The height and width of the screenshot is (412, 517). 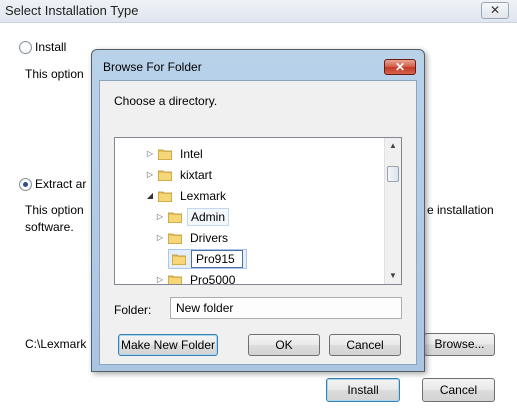 What do you see at coordinates (72, 10) in the screenshot?
I see `installer-title: Select Installation Type` at bounding box center [72, 10].